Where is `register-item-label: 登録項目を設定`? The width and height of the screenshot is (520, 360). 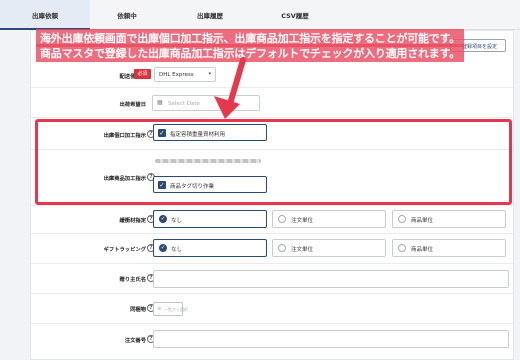
register-item-label: 登録項目を設定 is located at coordinates (480, 47).